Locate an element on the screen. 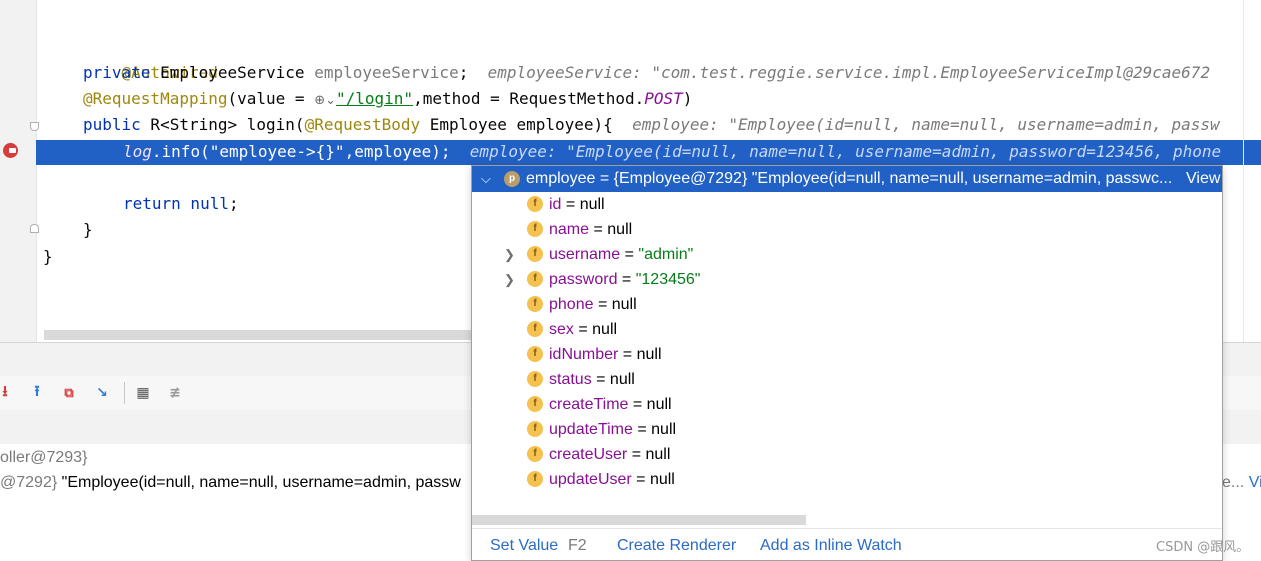 The height and width of the screenshot is (561, 1261). popup-horizontal-scrollbar is located at coordinates (639, 520).